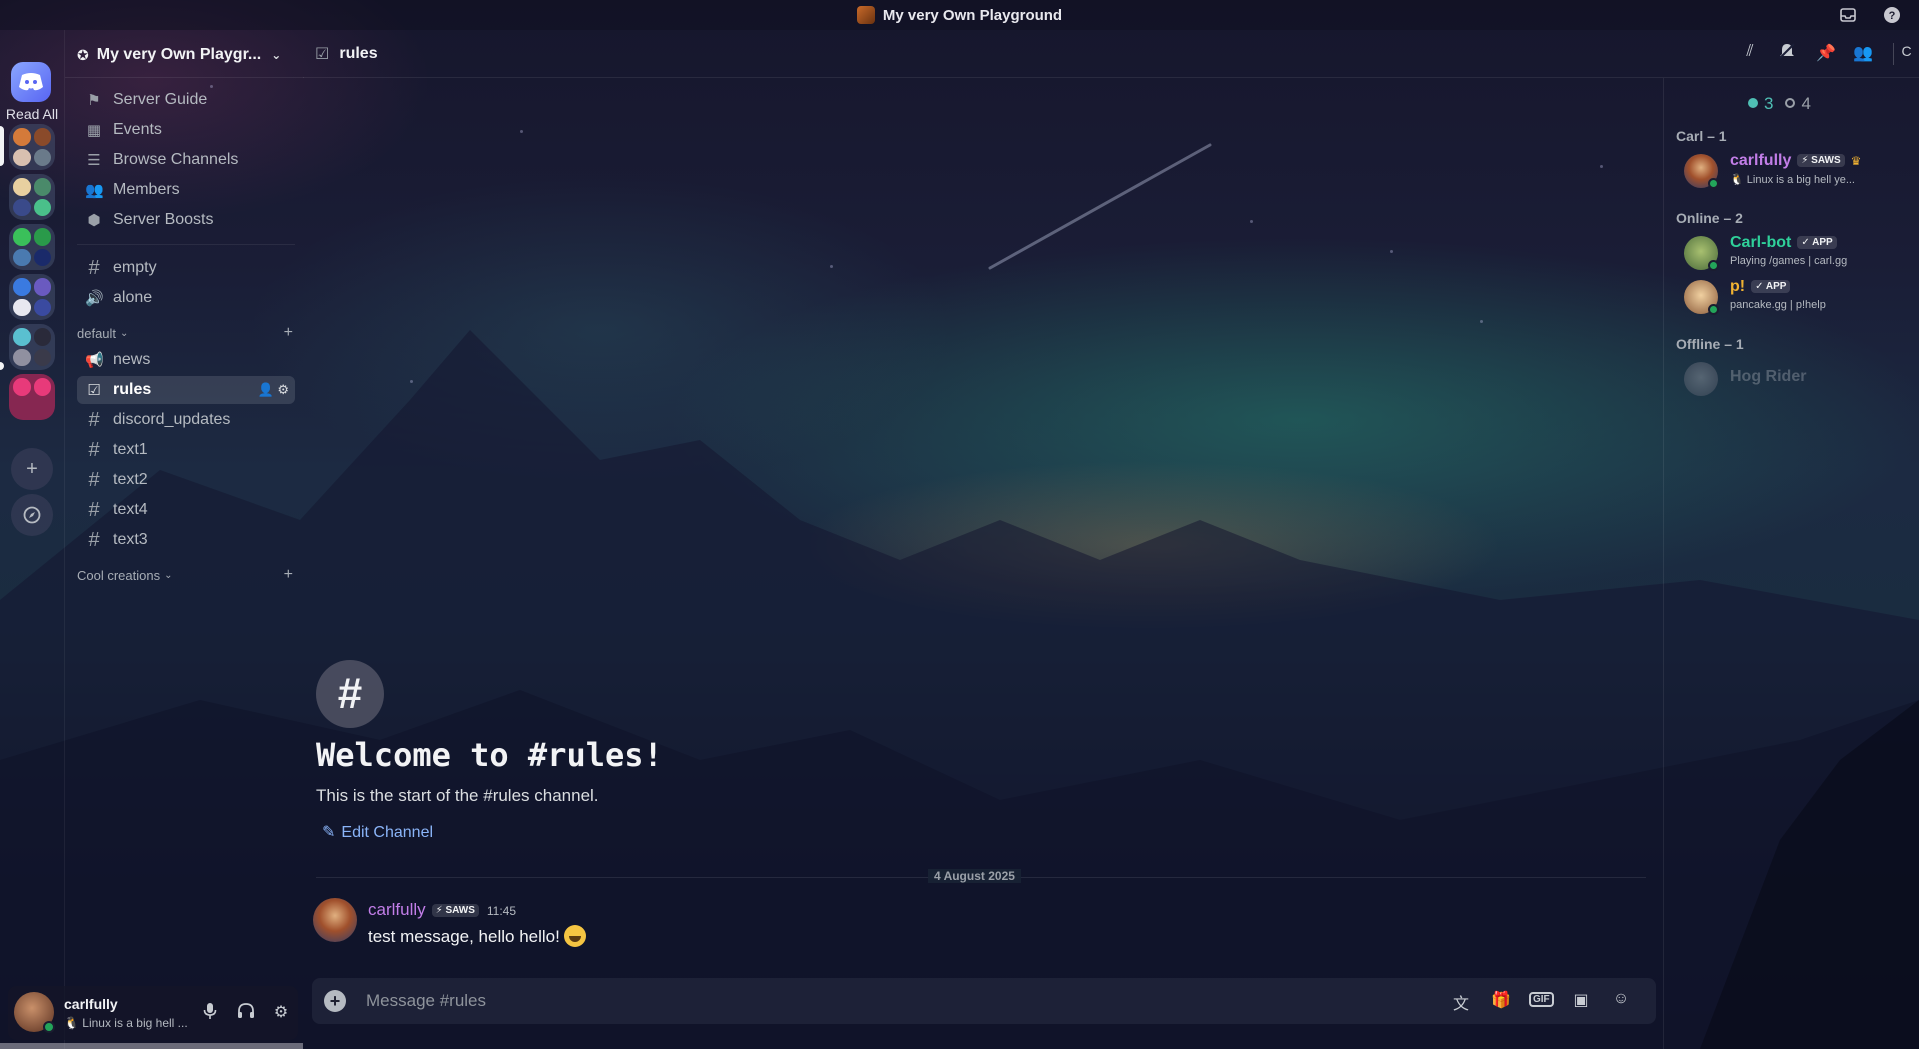  Describe the element at coordinates (94, 100) in the screenshot. I see `signpost-icon: ⚑` at that location.